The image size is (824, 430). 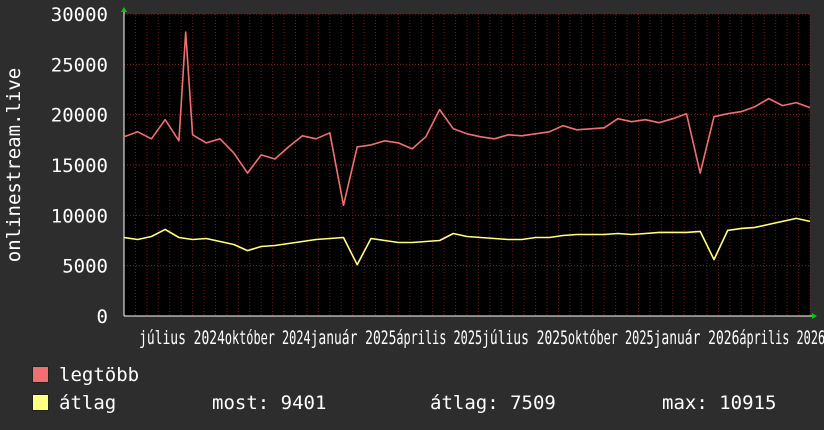 What do you see at coordinates (79, 216) in the screenshot?
I see `y-tick-label: 10000` at bounding box center [79, 216].